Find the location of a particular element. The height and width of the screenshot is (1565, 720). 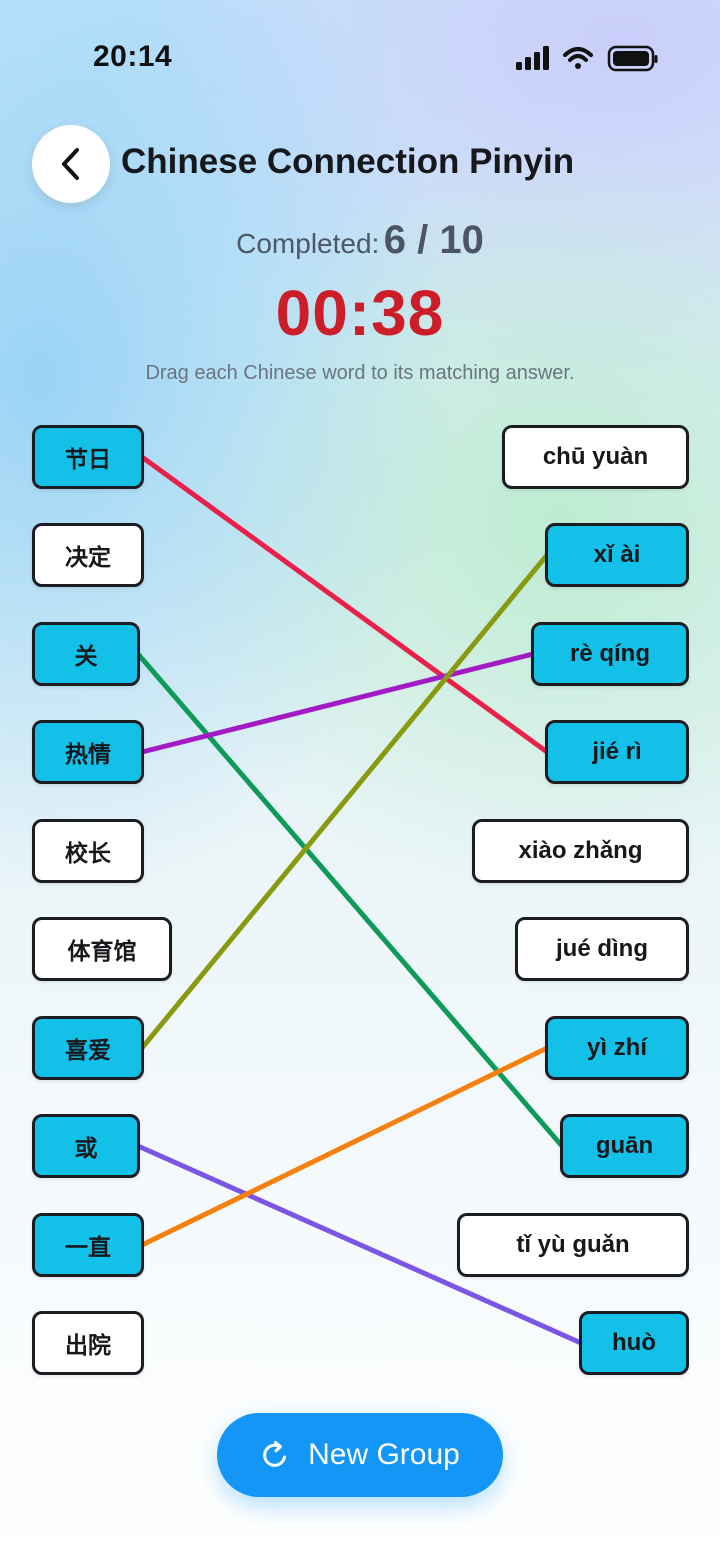

answer-tile: tǐ yù guǎn is located at coordinates (573, 1245).